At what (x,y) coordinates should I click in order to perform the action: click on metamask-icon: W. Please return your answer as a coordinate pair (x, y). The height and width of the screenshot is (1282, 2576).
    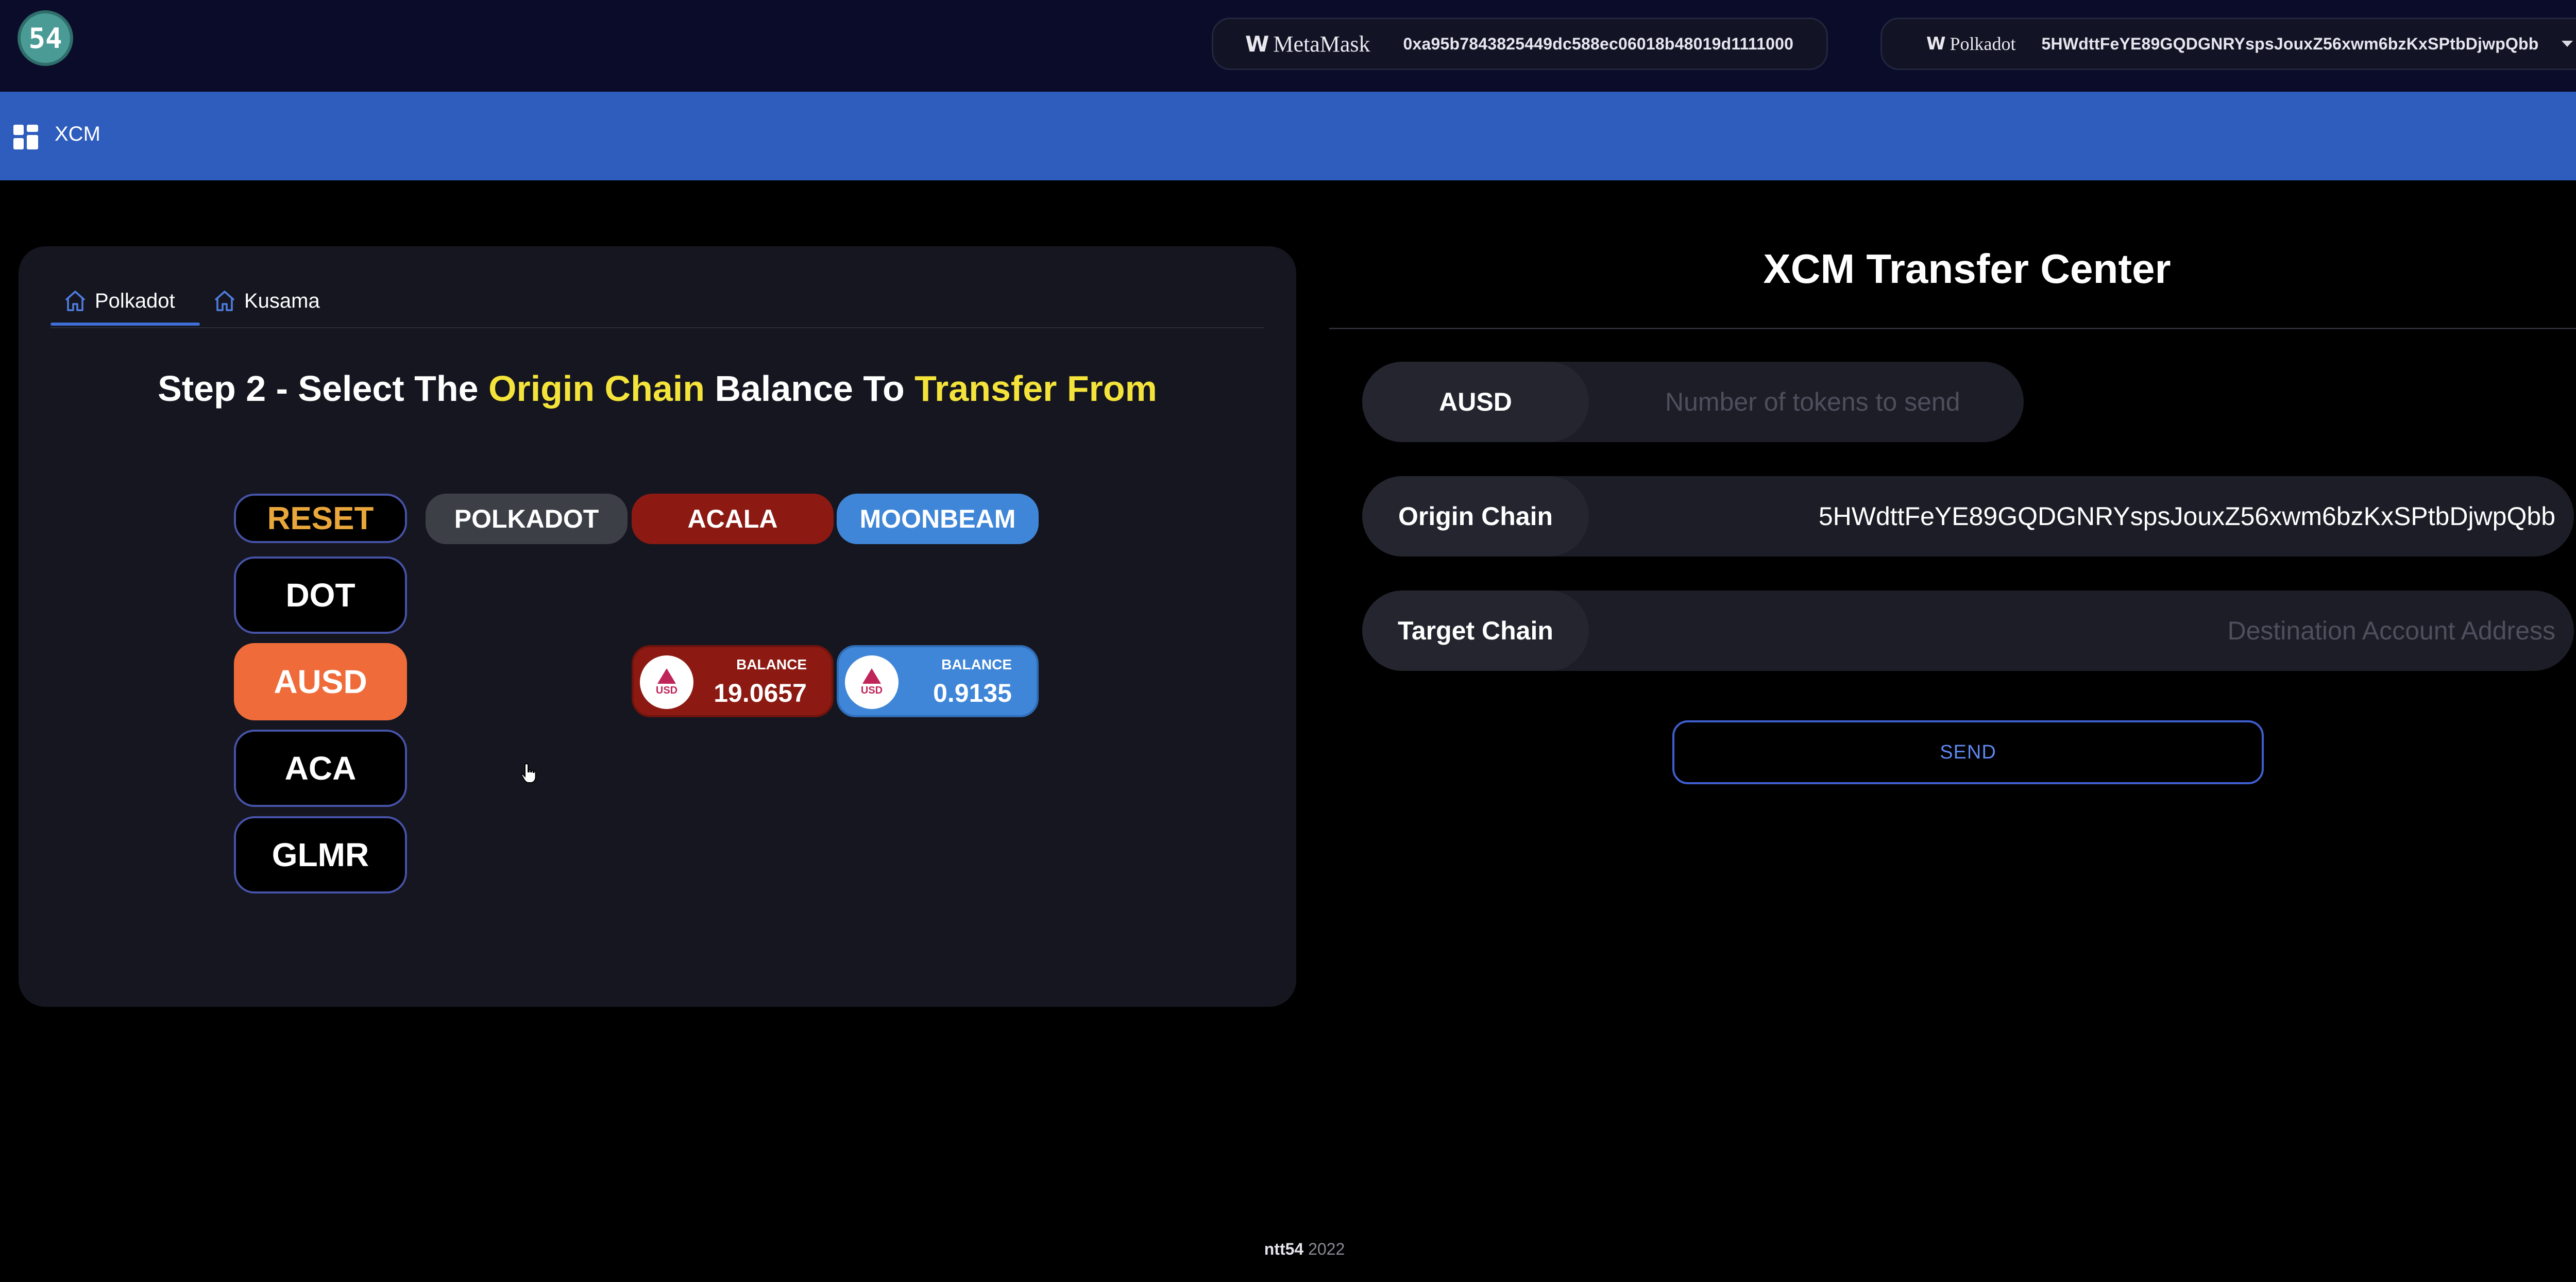
    Looking at the image, I should click on (1257, 44).